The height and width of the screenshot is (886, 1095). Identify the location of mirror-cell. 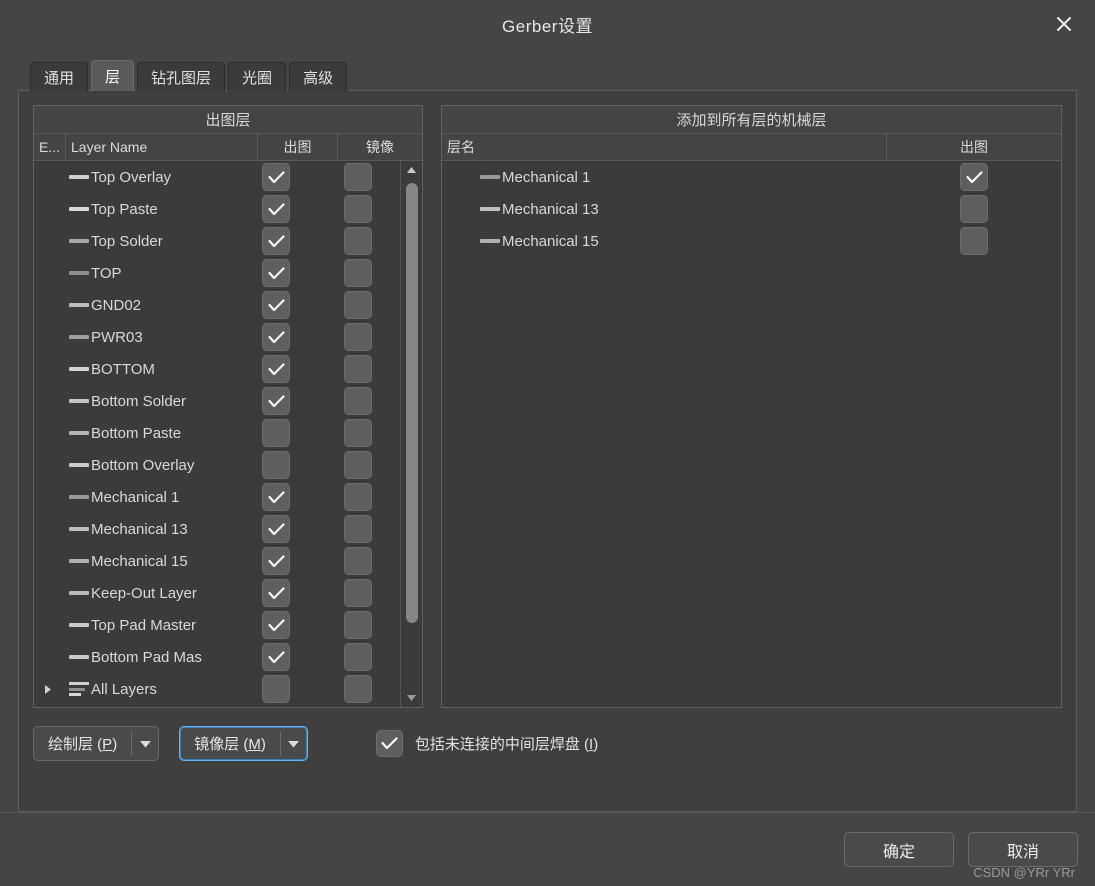
(358, 209).